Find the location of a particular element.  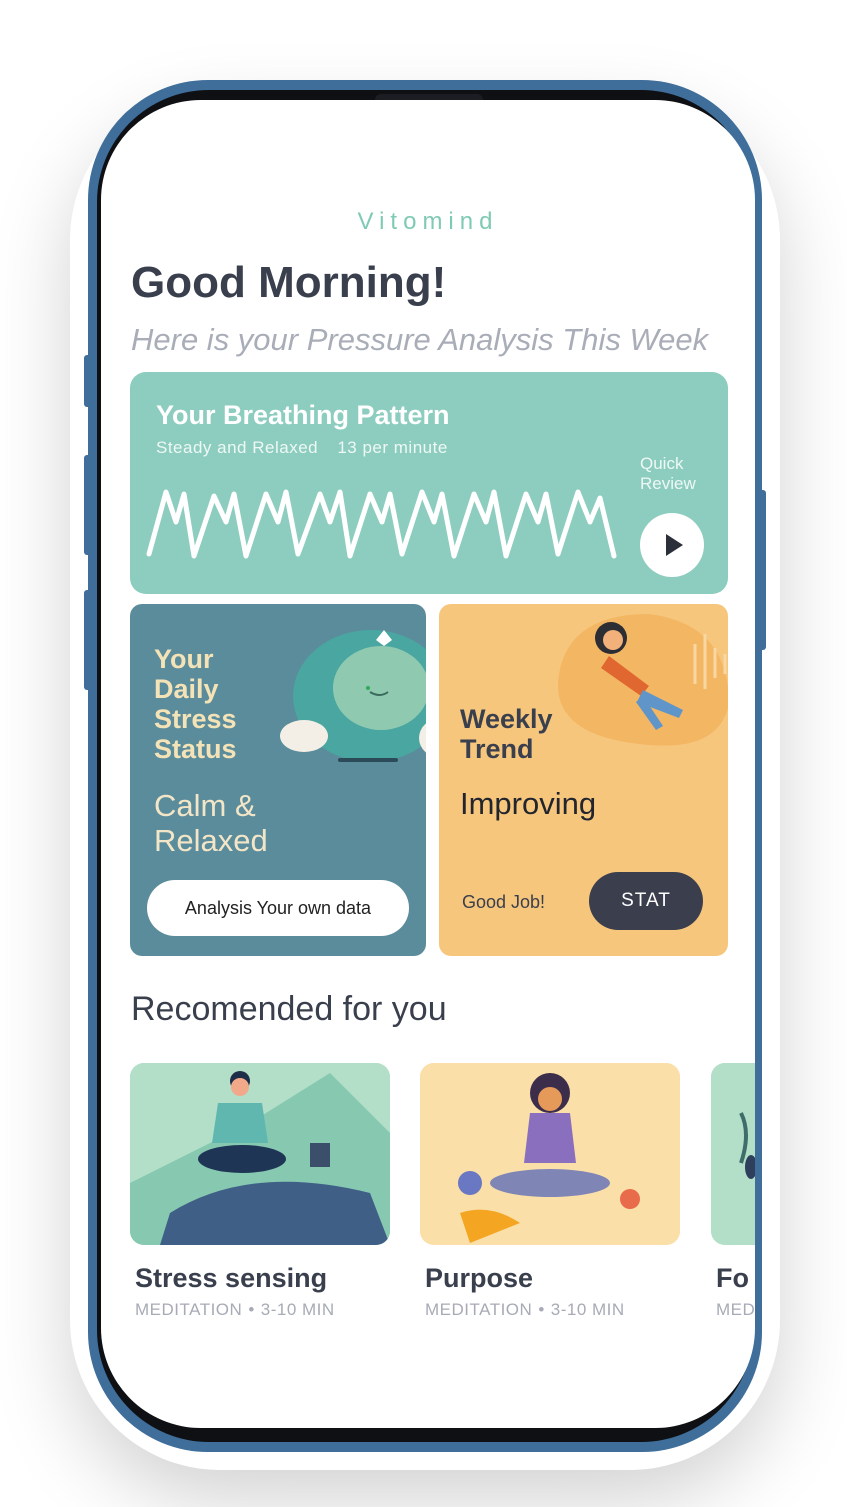

play-icon is located at coordinates (674, 545).